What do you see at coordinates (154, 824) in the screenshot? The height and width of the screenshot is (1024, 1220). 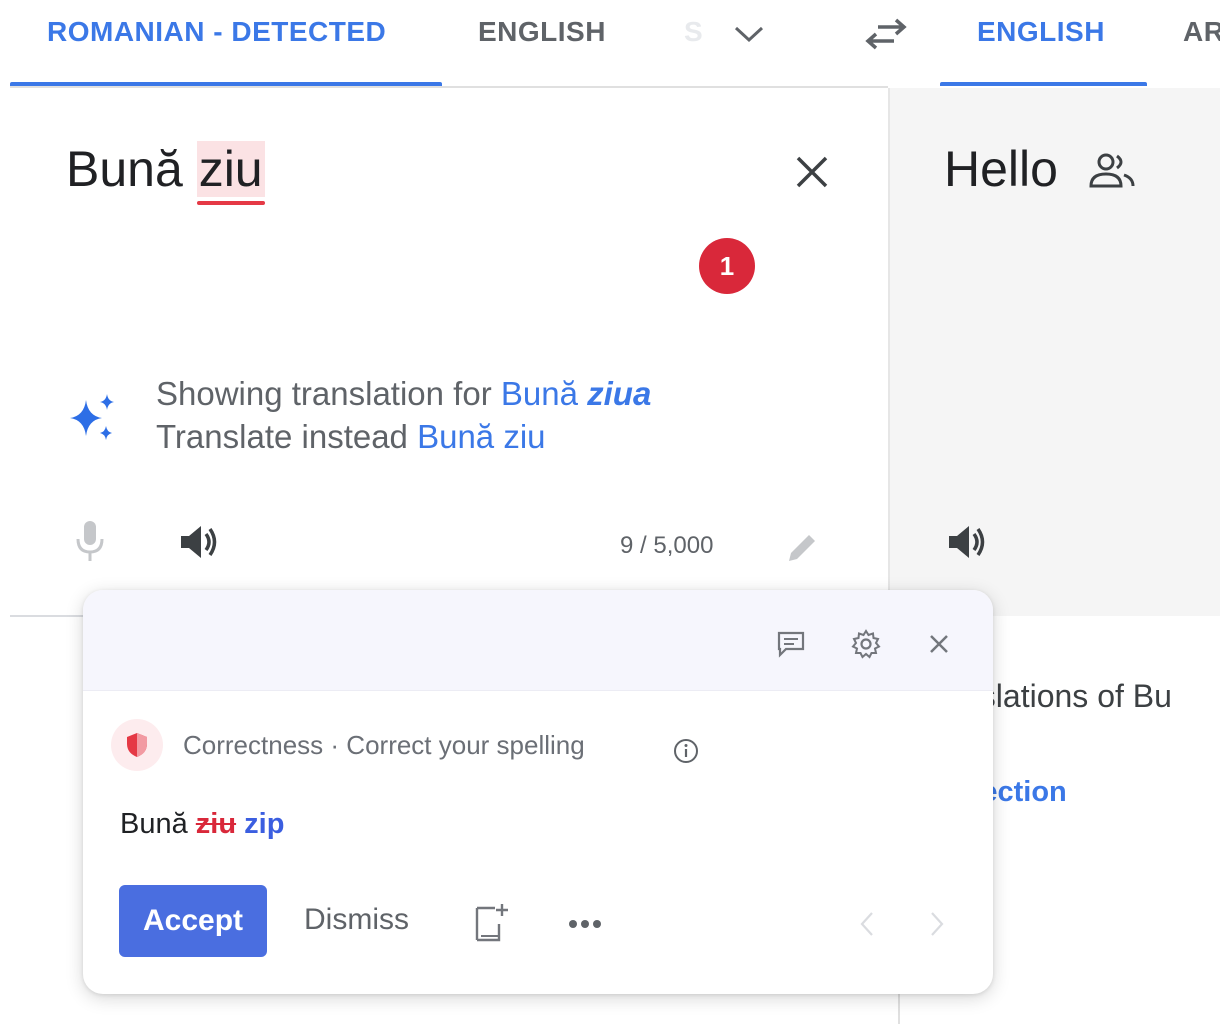 I see `context-word: Bună` at bounding box center [154, 824].